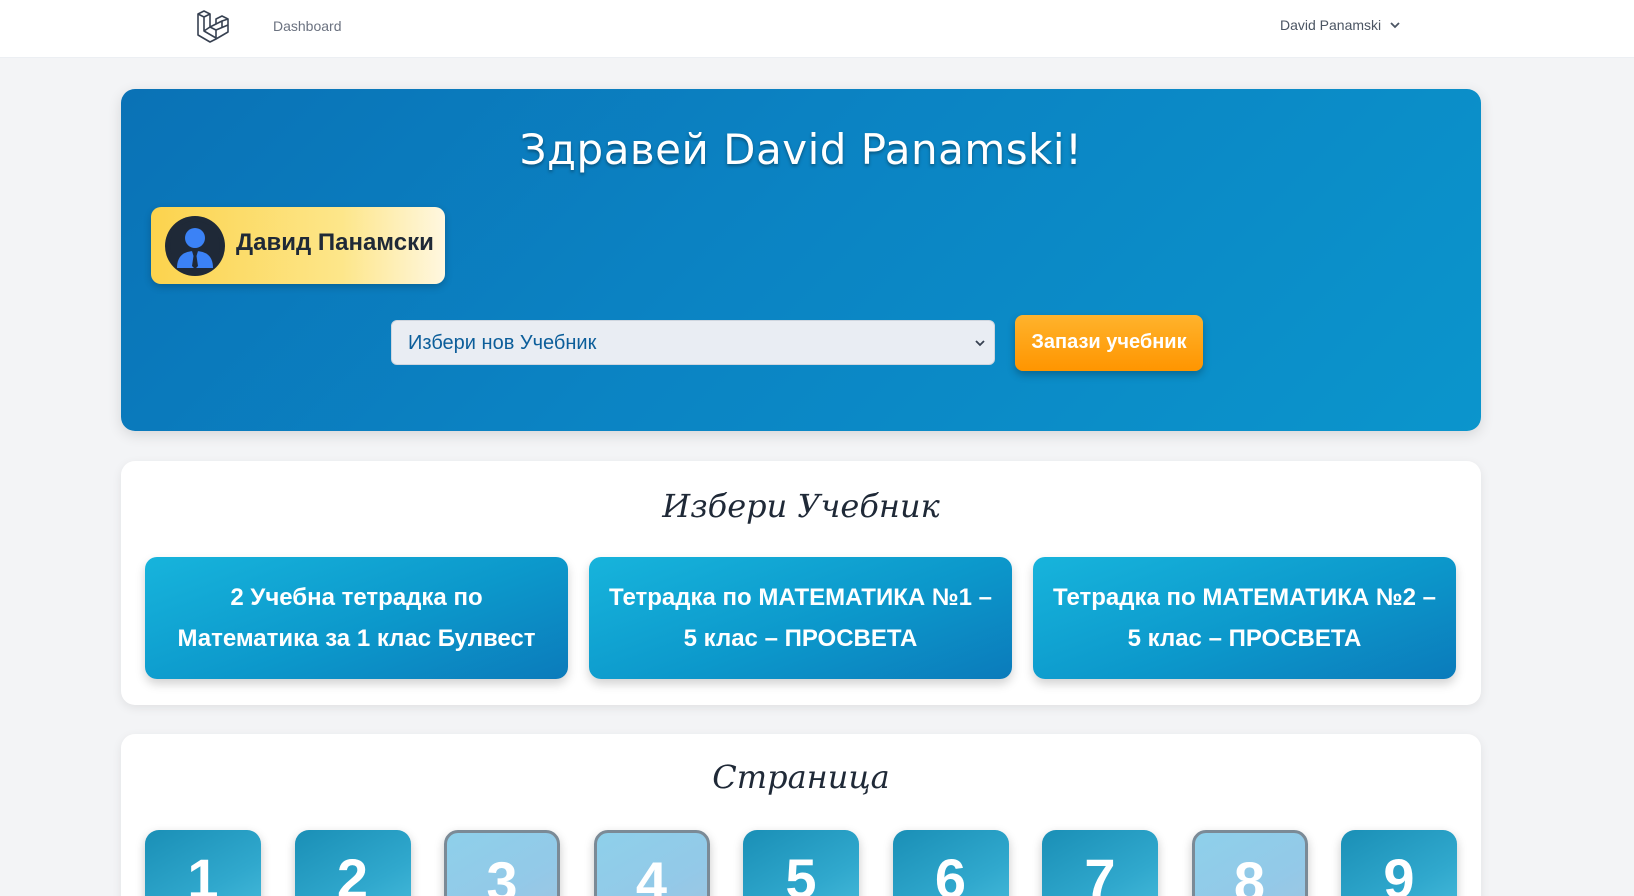 The height and width of the screenshot is (896, 1634). Describe the element at coordinates (801, 871) in the screenshot. I see `page-number: 5` at that location.